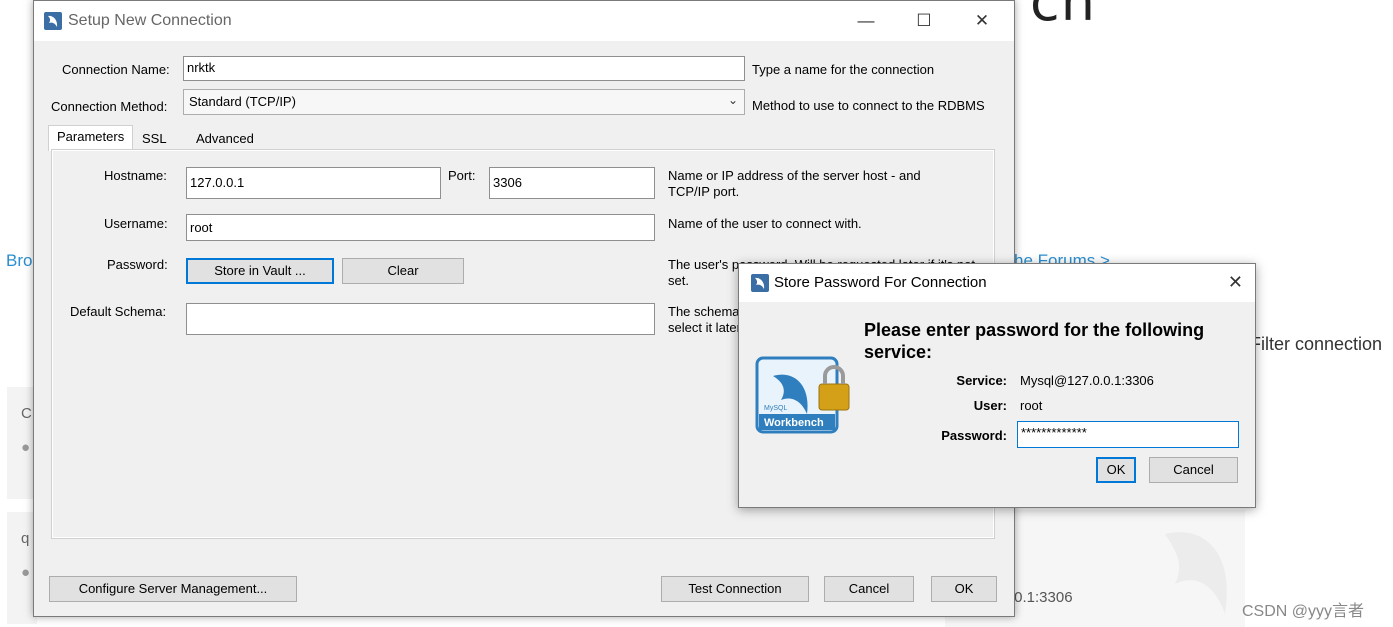 The width and height of the screenshot is (1393, 627). I want to click on connection-name-input: nrktk, so click(464, 68).